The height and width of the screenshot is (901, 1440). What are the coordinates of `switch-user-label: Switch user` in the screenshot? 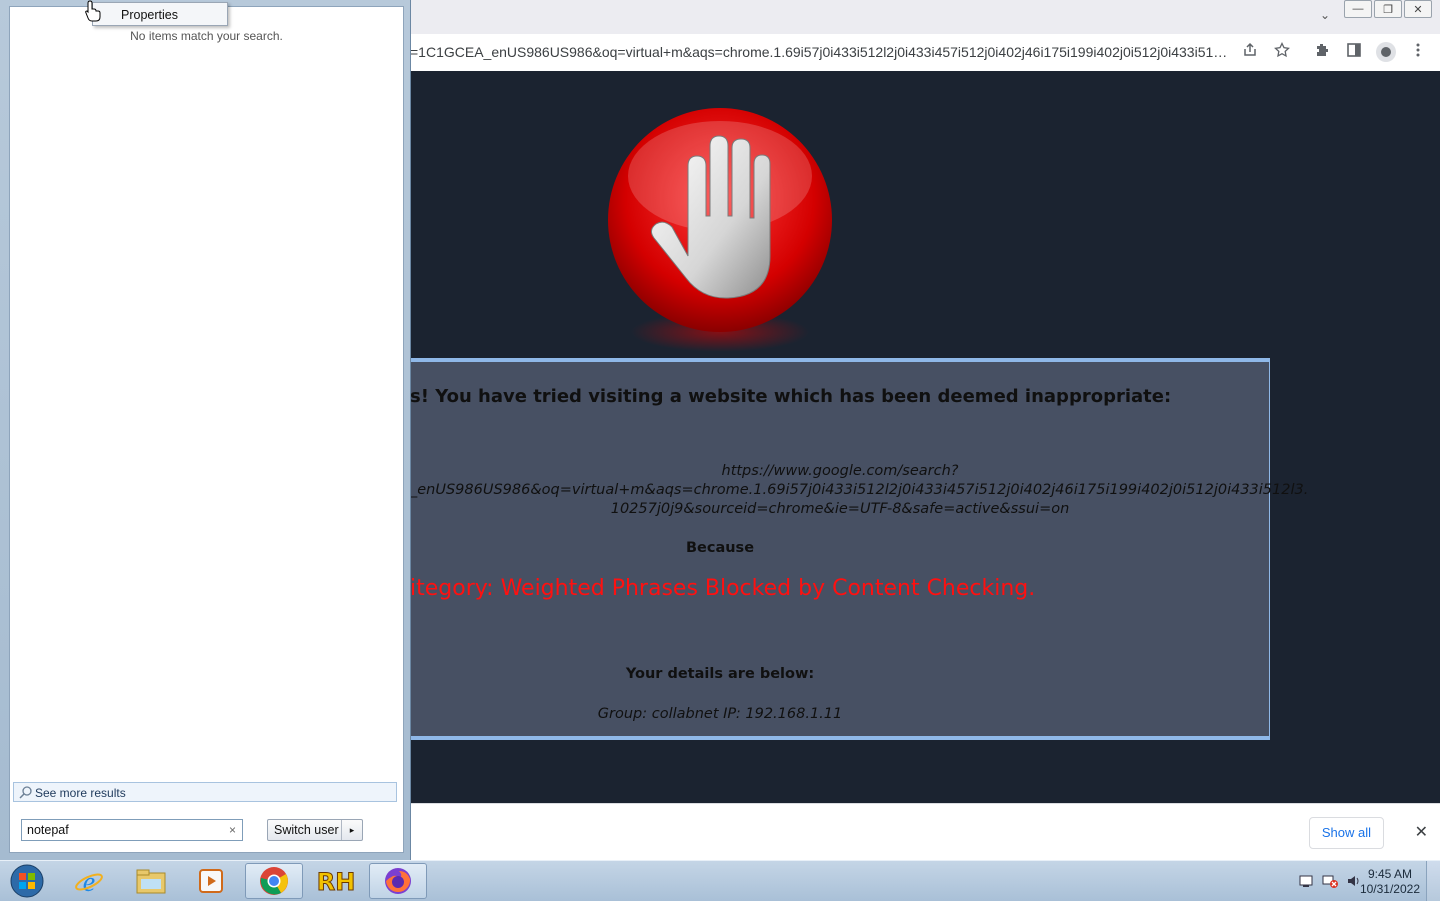 It's located at (306, 830).